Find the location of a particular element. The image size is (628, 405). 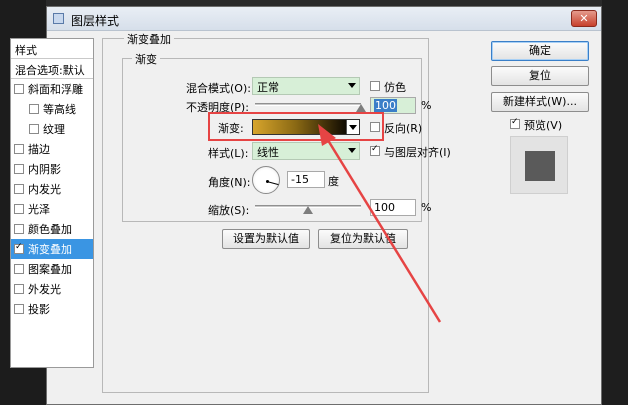

style-item: 纹理 is located at coordinates (52, 129).